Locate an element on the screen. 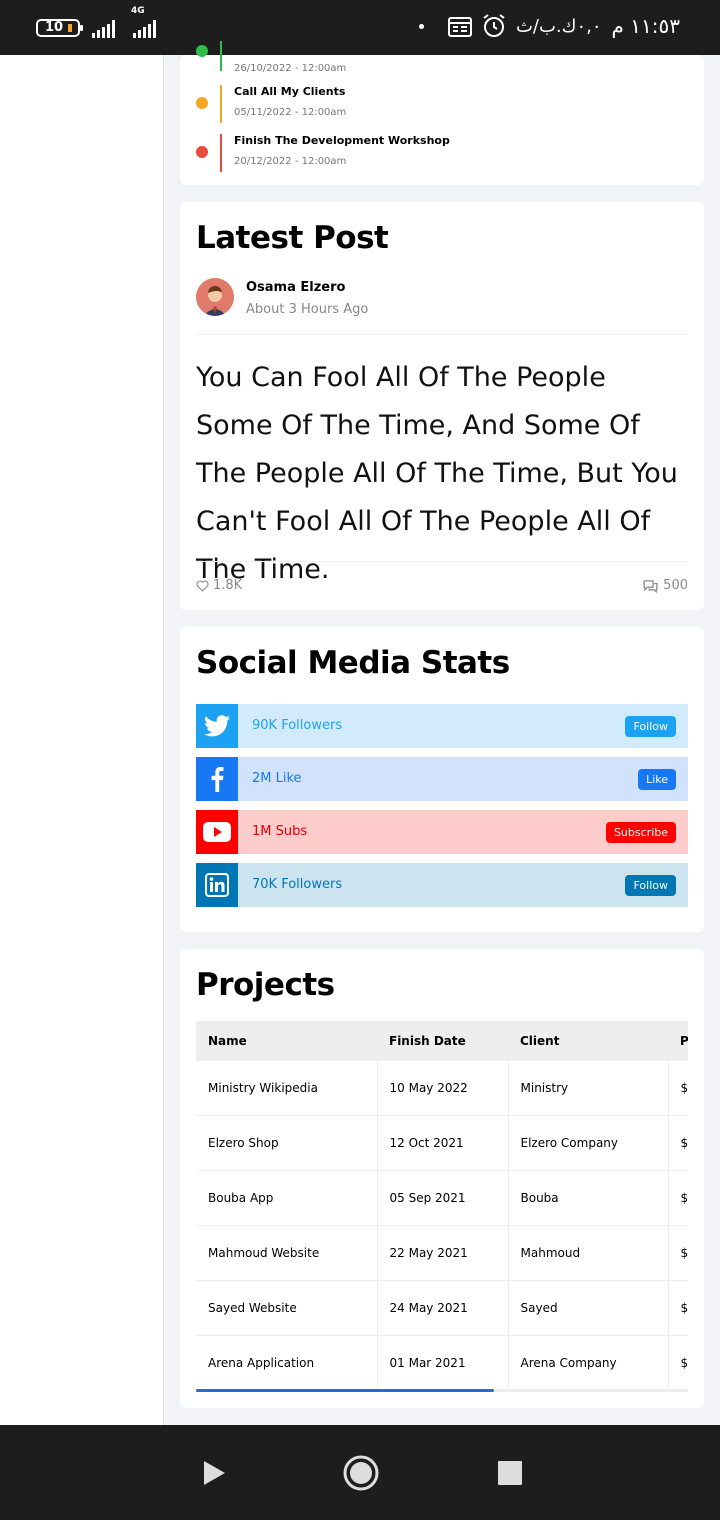  post-time: About 3 Hours Ago is located at coordinates (307, 309).